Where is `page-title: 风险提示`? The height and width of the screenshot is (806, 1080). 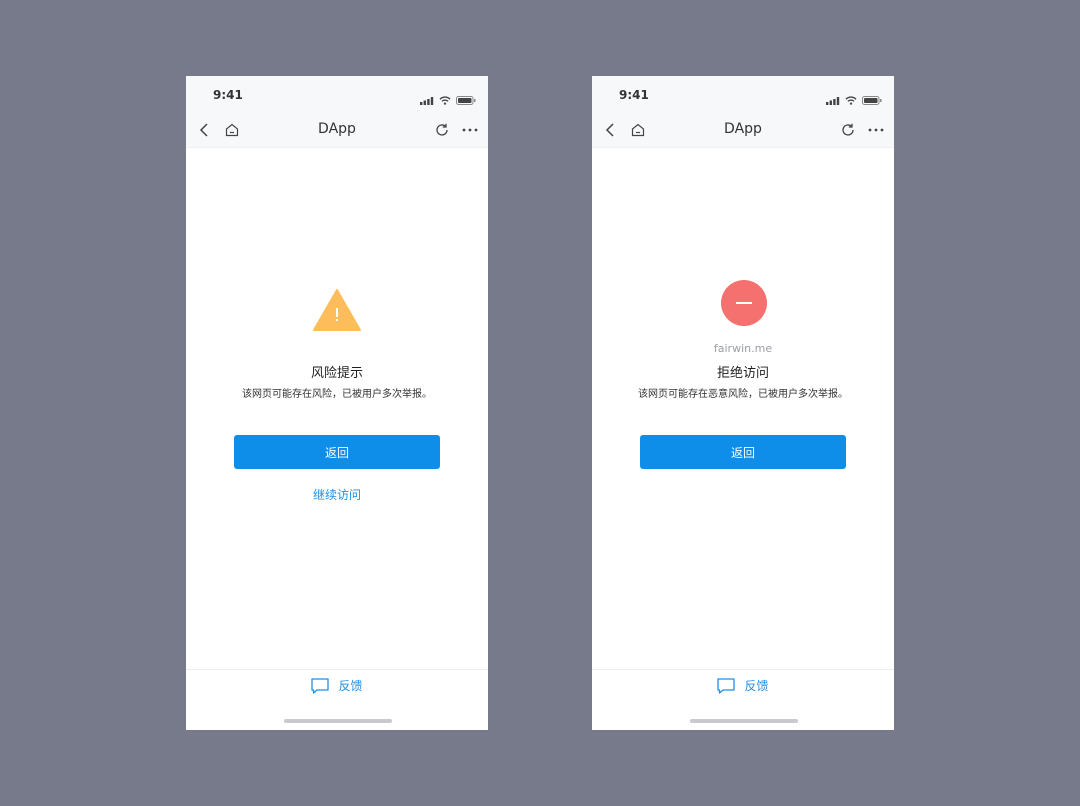
page-title: 风险提示 is located at coordinates (336, 373).